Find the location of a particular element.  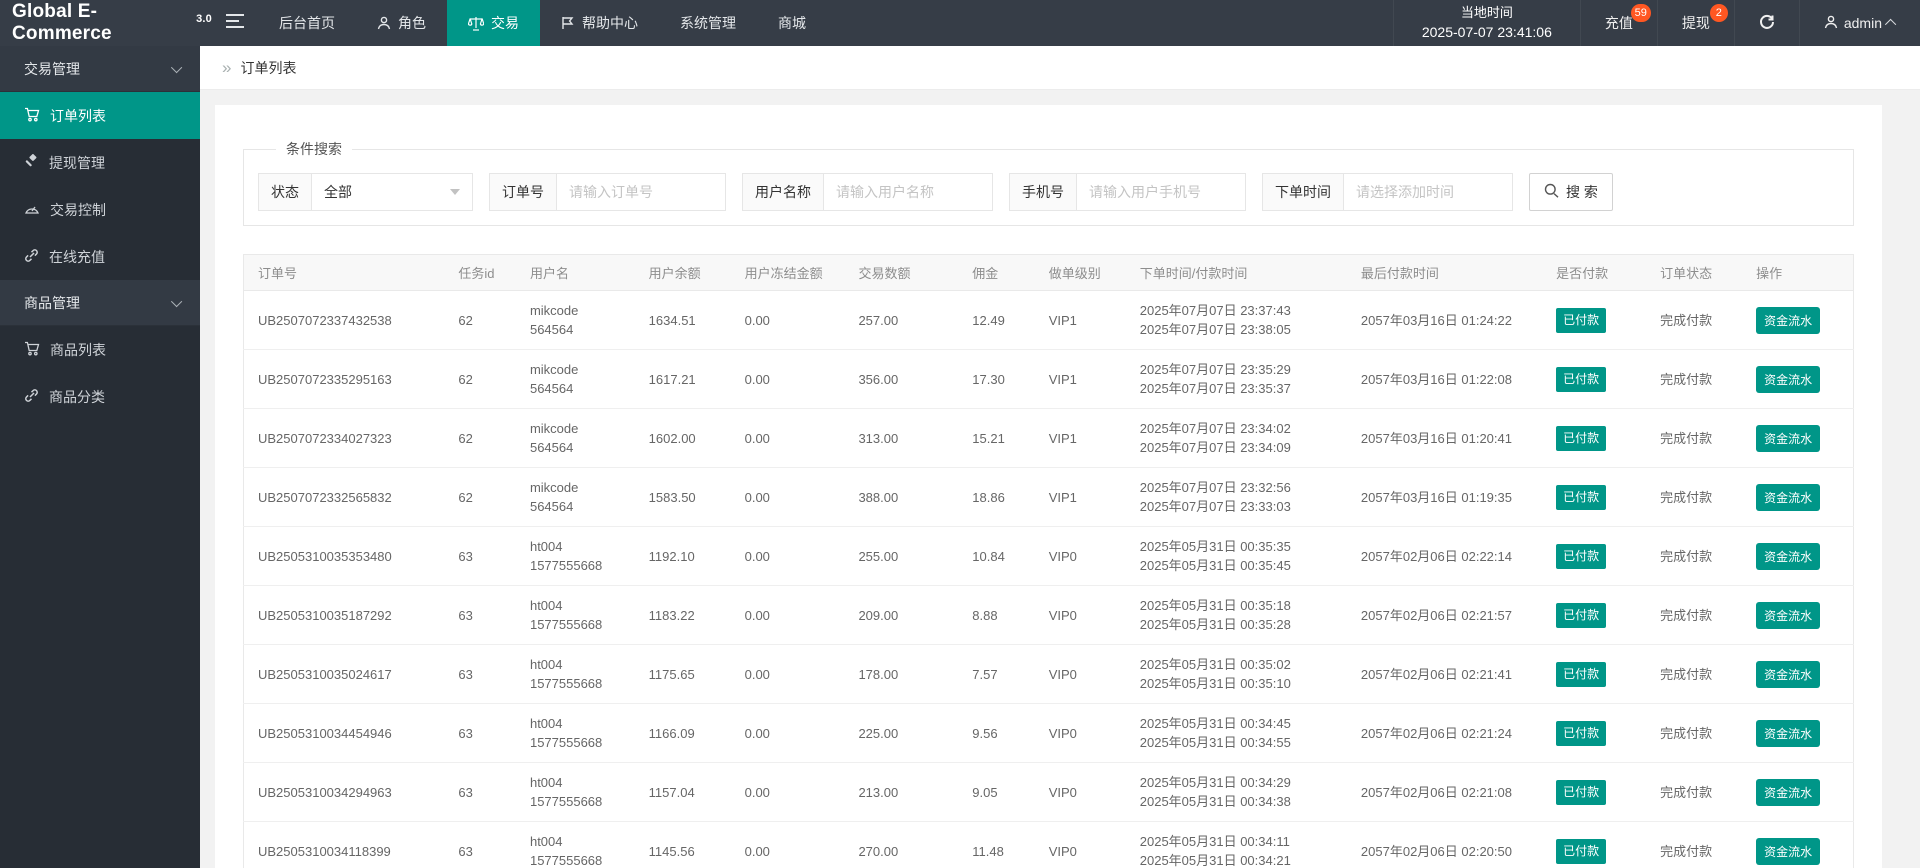

local-time-value: 2025-07-07 23:41:06 is located at coordinates (1486, 32).